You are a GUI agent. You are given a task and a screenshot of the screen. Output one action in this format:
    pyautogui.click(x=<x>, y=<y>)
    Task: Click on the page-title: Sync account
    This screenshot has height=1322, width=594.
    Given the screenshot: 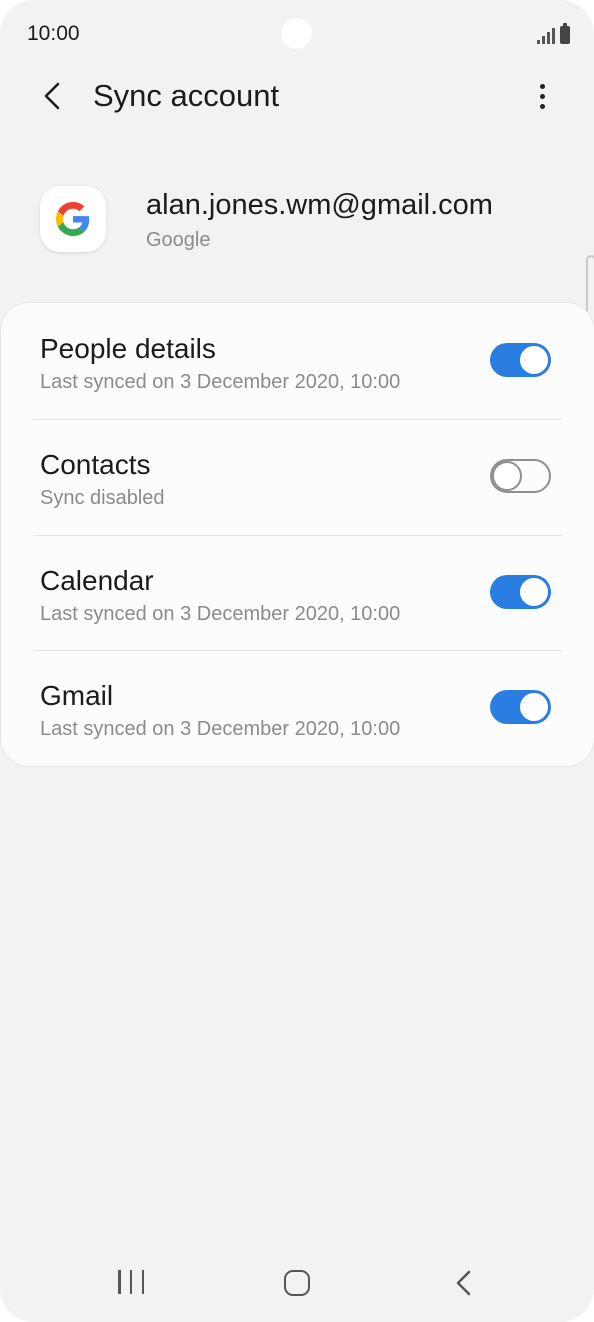 What is the action you would take?
    pyautogui.click(x=186, y=95)
    